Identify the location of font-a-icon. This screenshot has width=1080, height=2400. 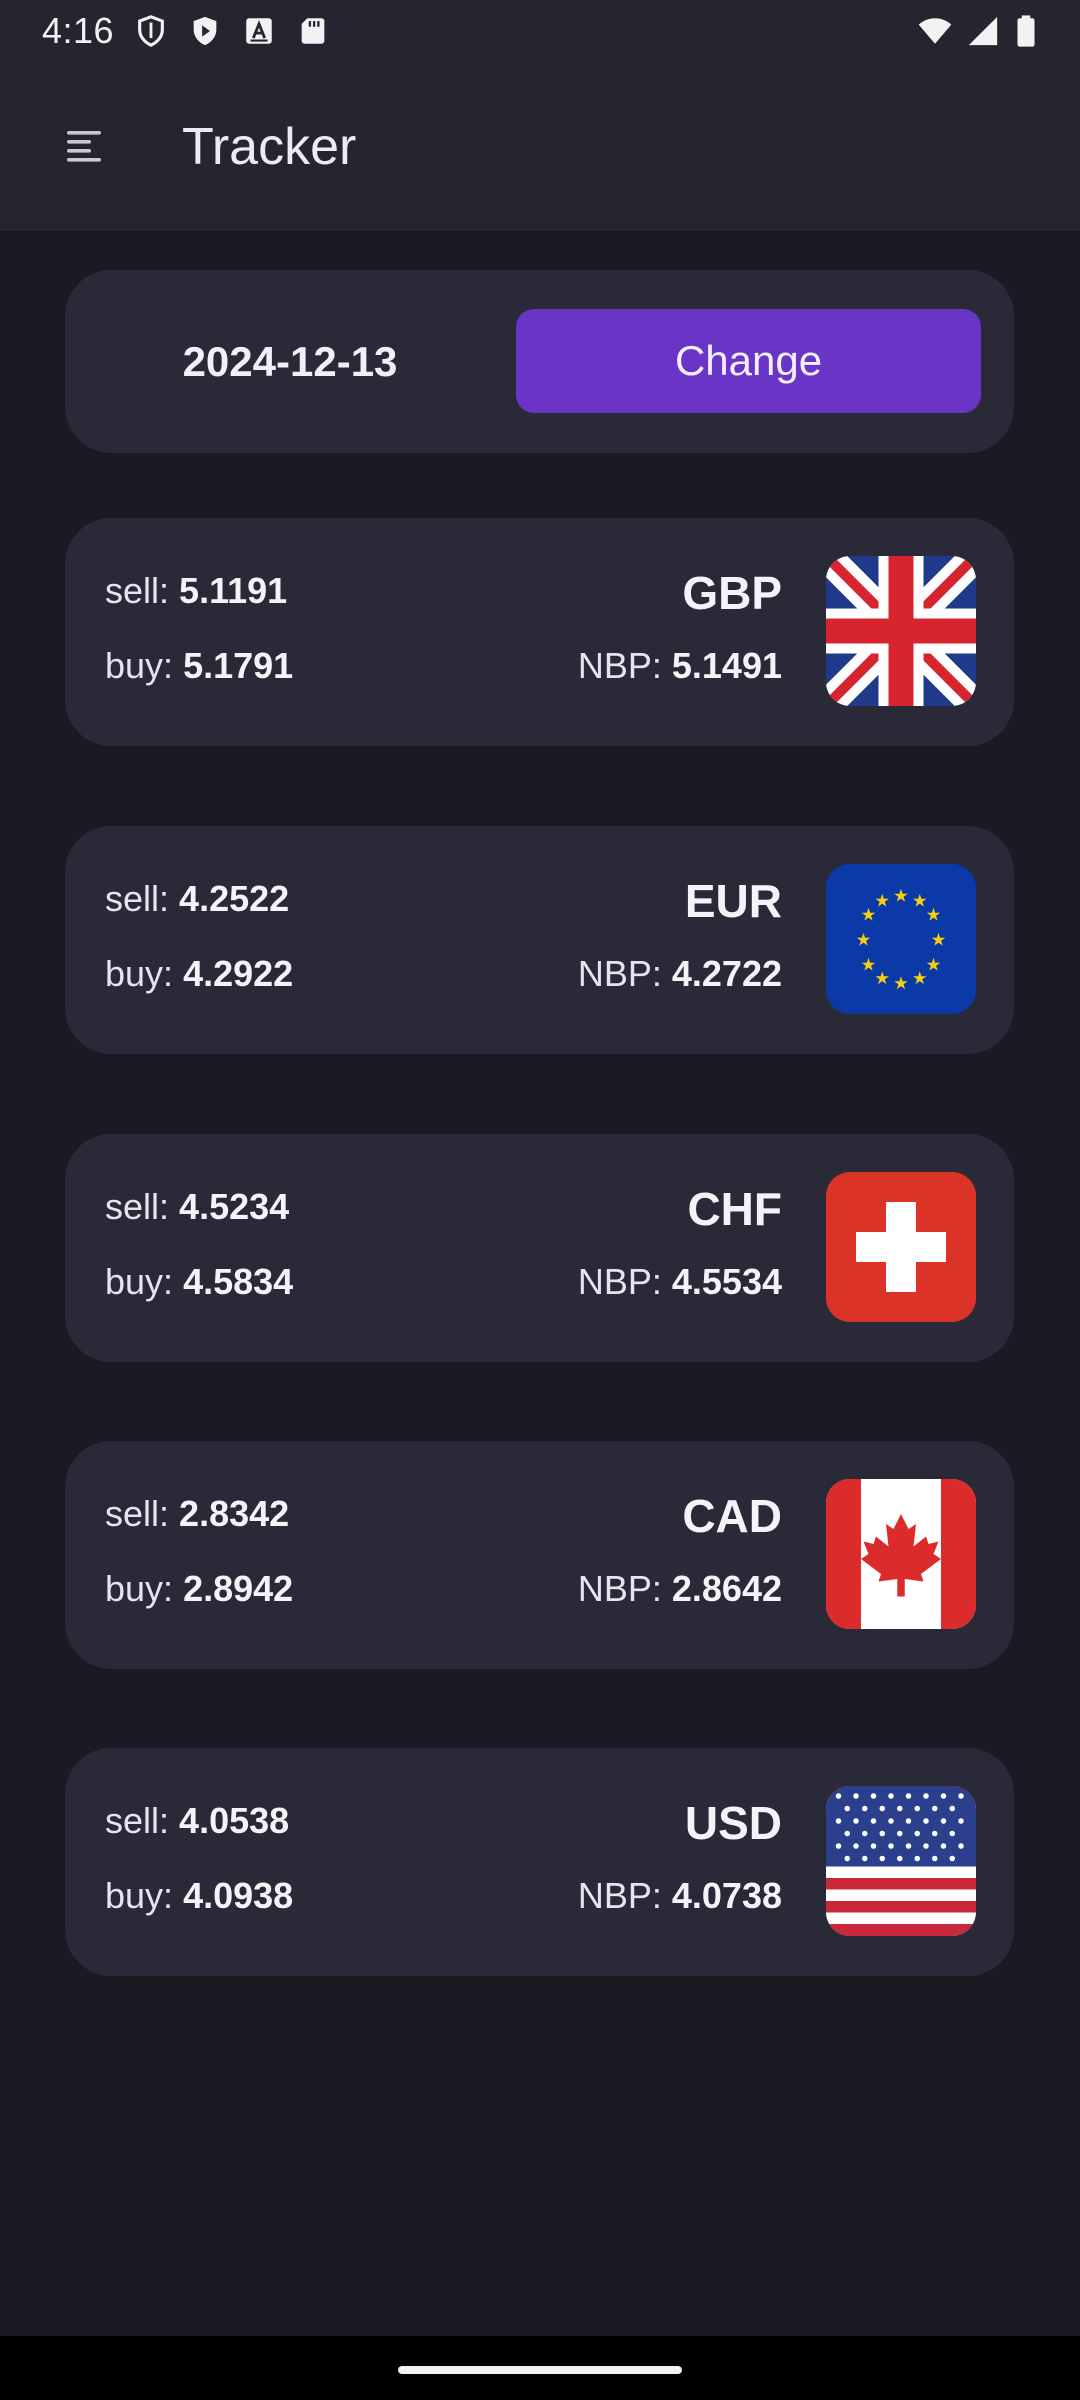
(259, 31).